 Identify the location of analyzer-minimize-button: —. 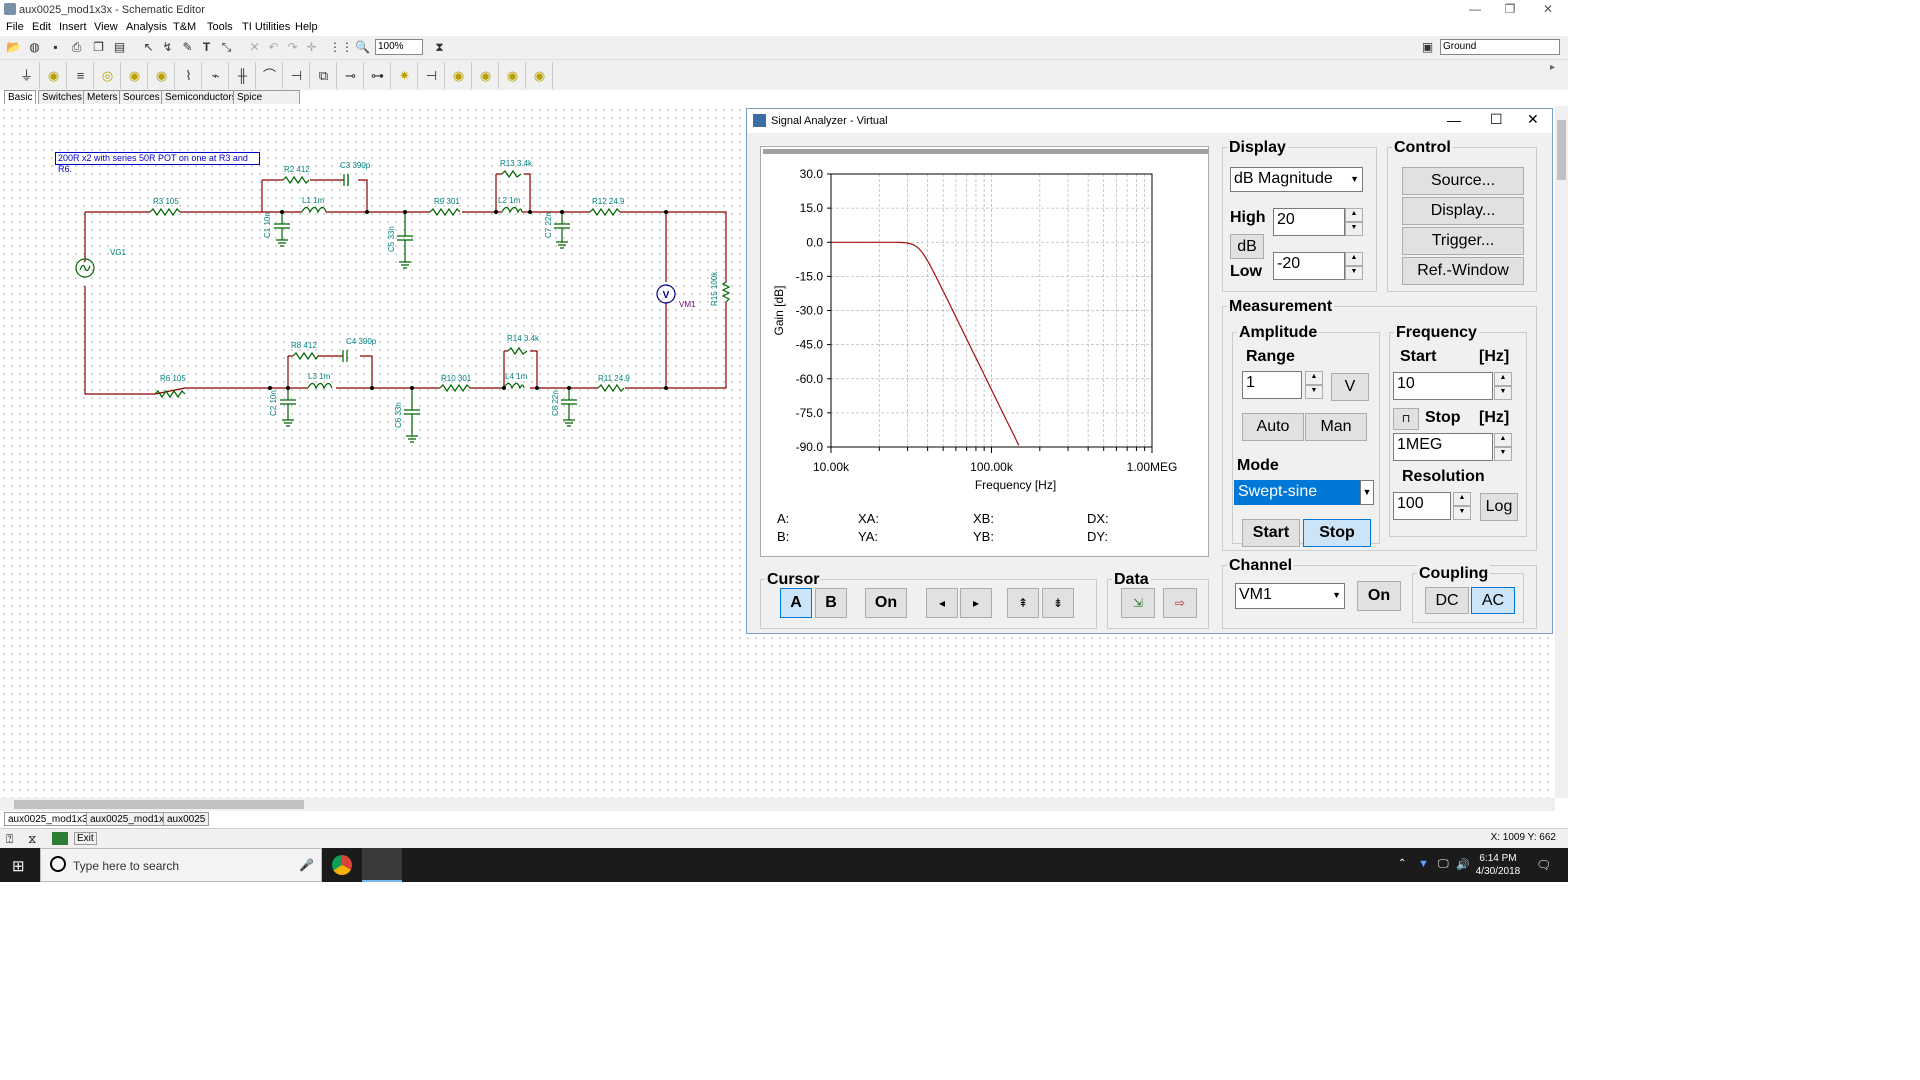
(1454, 120).